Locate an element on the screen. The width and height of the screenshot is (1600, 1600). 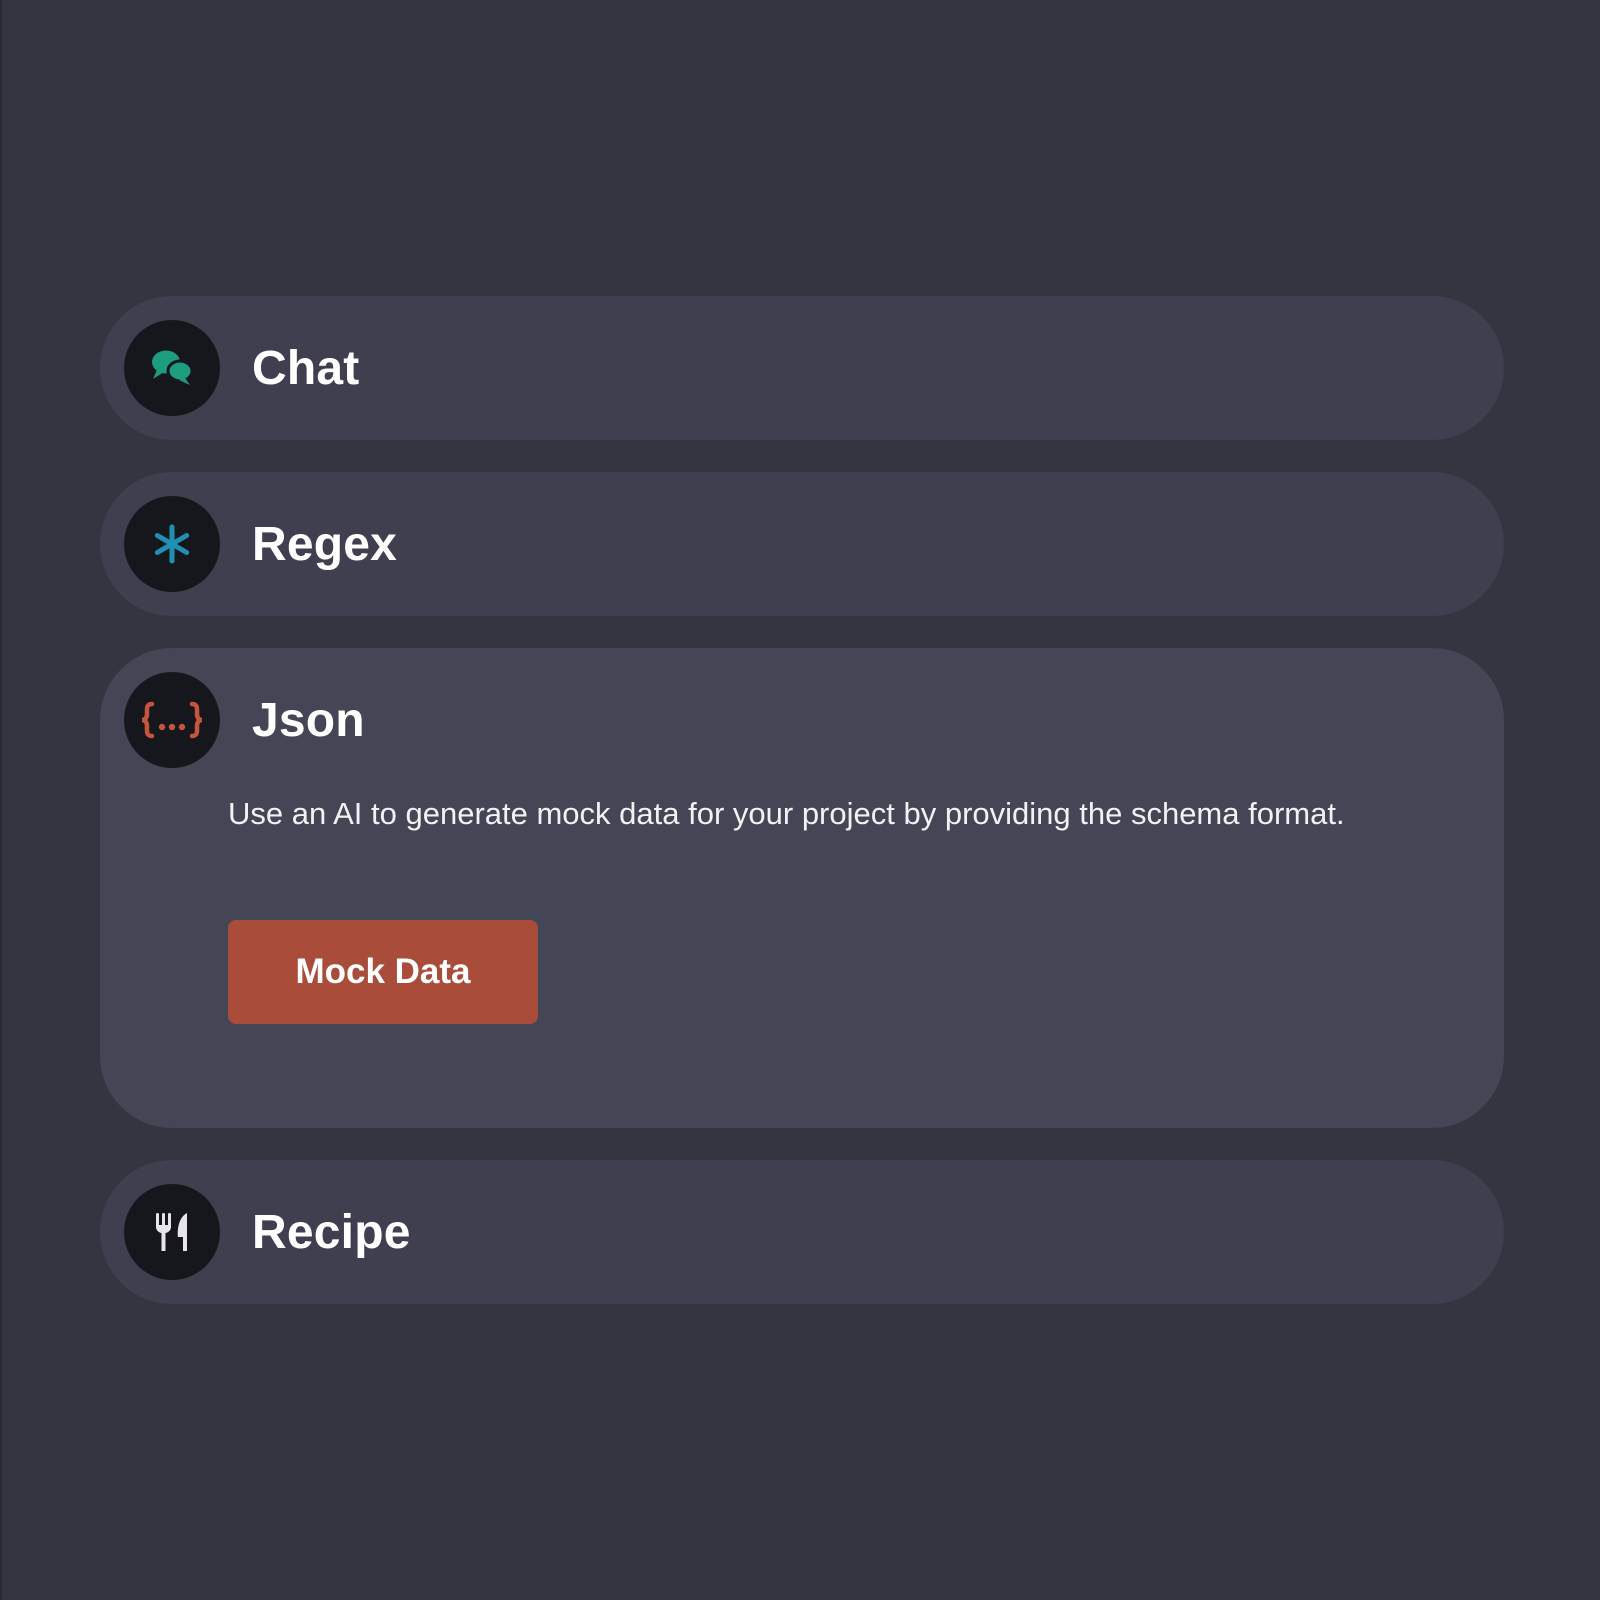
tool-card-header: Chat is located at coordinates (241, 368).